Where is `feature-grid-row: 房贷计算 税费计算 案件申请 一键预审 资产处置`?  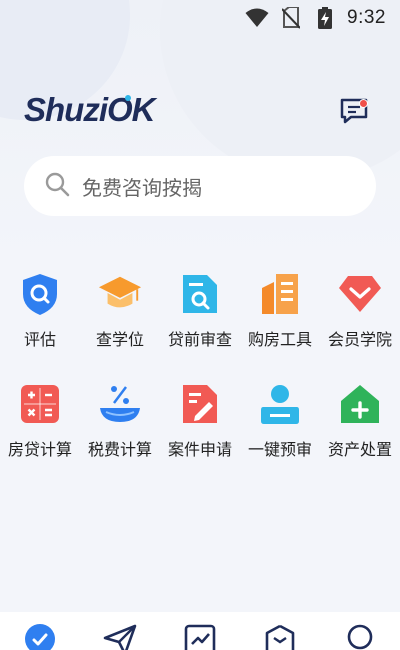 feature-grid-row: 房贷计算 税费计算 案件申请 一键预审 资产处置 is located at coordinates (200, 421).